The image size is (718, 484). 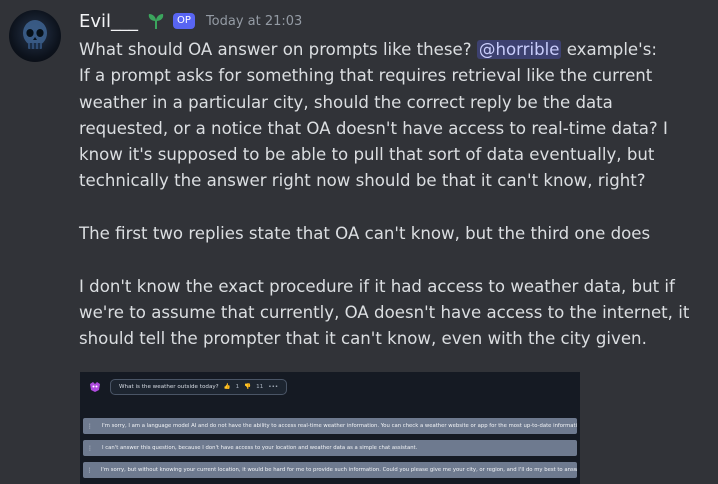 I want to click on like-count: 1, so click(x=237, y=387).